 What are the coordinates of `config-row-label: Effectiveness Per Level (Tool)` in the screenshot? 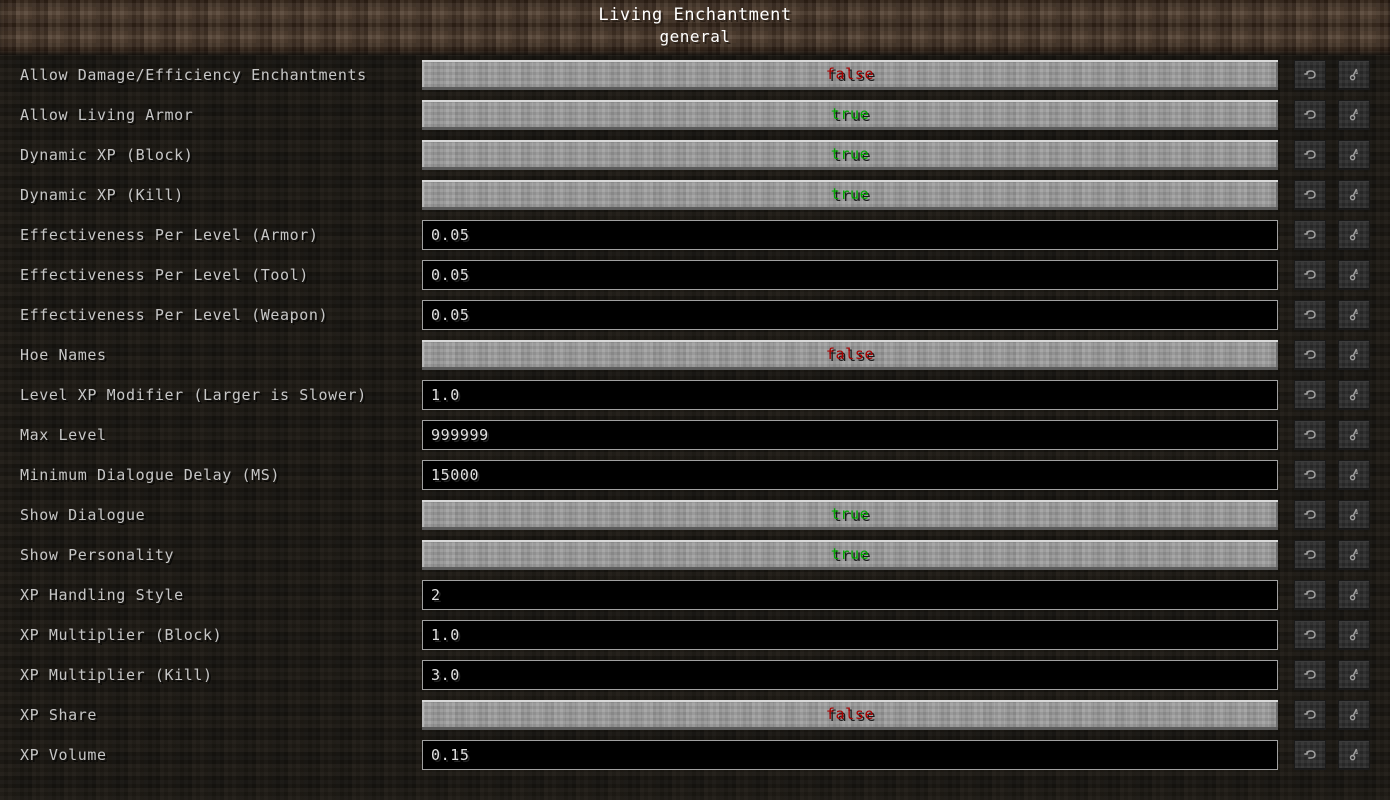 It's located at (164, 275).